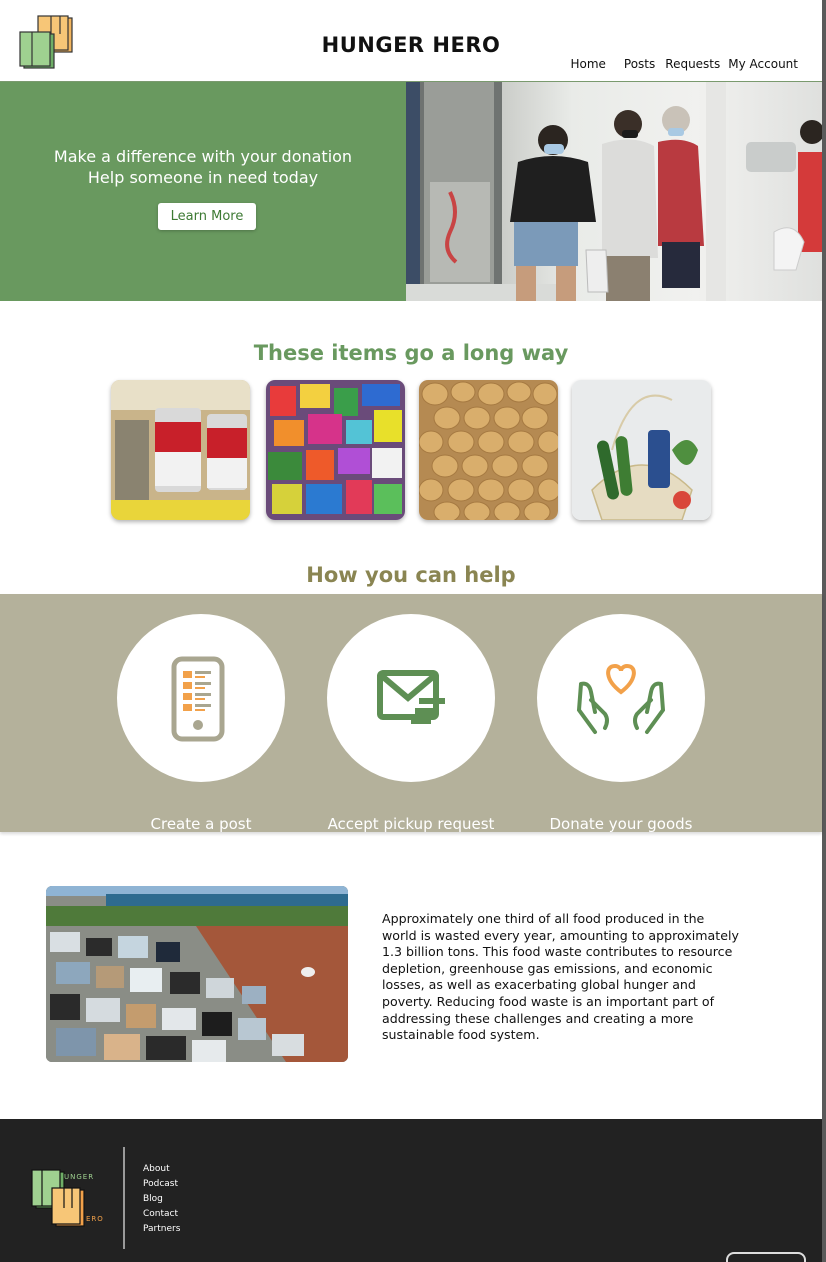 The image size is (826, 1262). Describe the element at coordinates (69, 1199) in the screenshot. I see `footer-logo: UNGER ERO` at that location.